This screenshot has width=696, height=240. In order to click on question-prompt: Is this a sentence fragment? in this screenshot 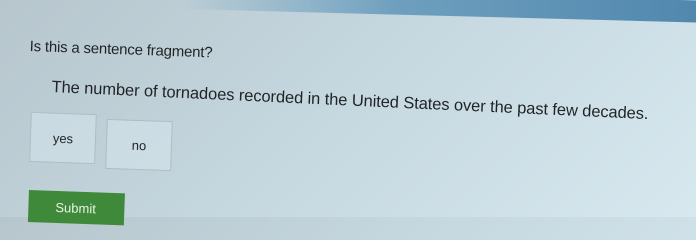, I will do `click(121, 50)`.